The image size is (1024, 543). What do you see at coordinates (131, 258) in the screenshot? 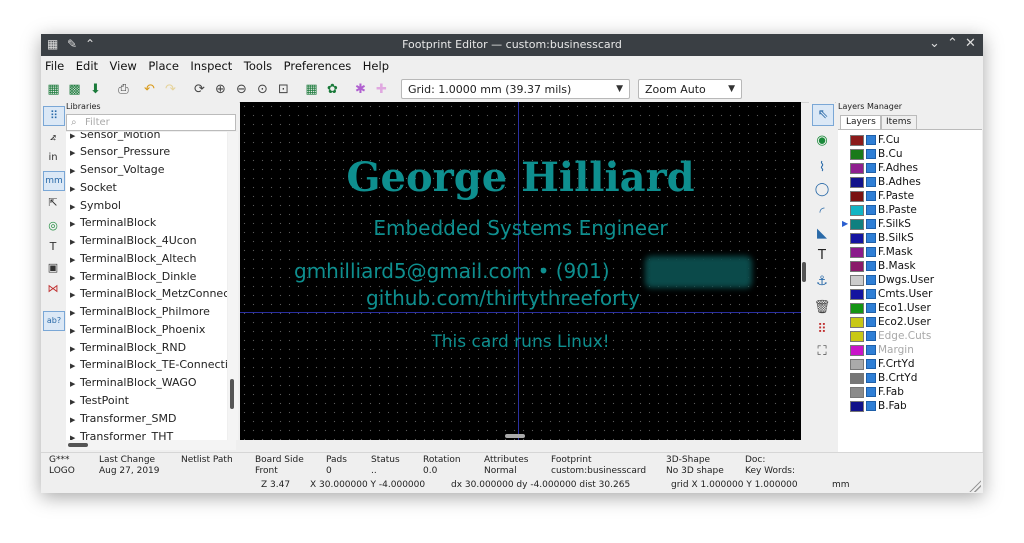
I see `library-item: ▶ TerminalBlock_Altech` at bounding box center [131, 258].